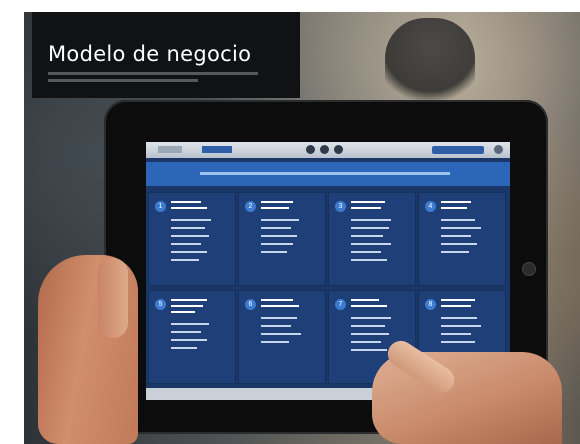 The image size is (580, 444). I want to click on section-header-text-blurred, so click(325, 173).